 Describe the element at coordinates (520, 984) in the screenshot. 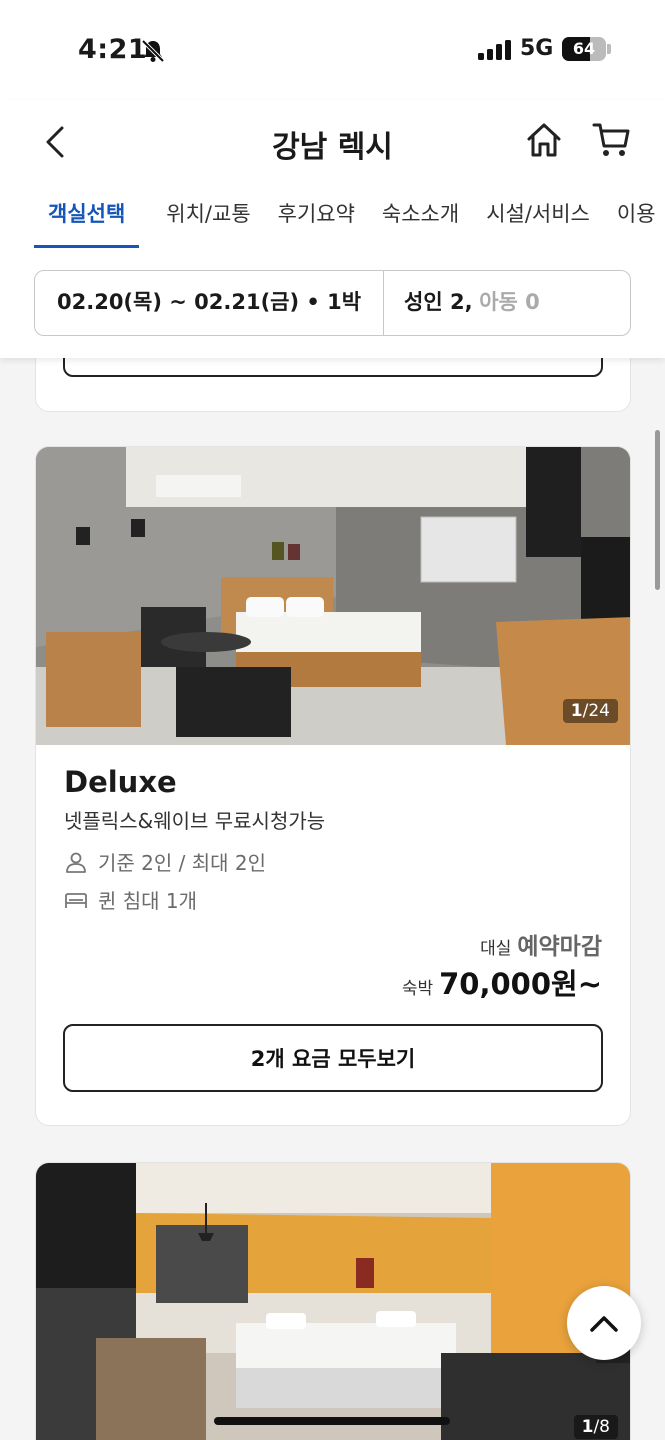

I see `overnight-amount: 70,000원~` at that location.